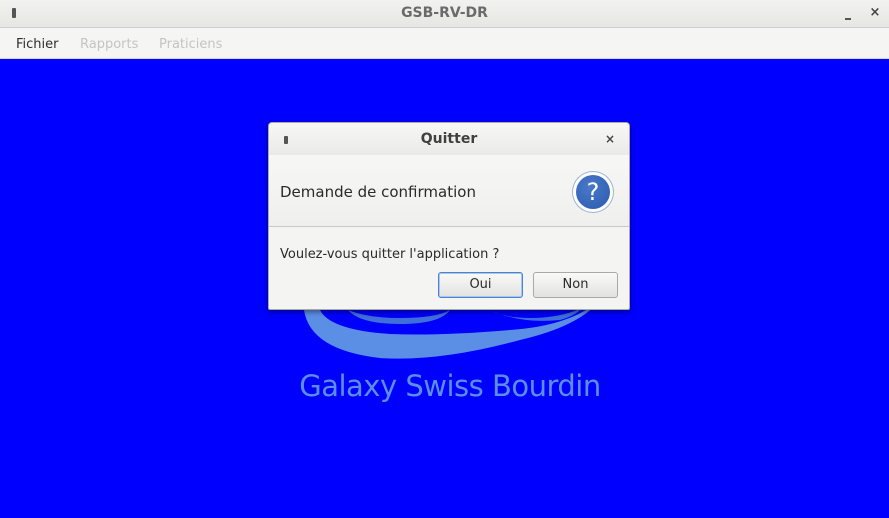 The height and width of the screenshot is (518, 889). What do you see at coordinates (593, 192) in the screenshot?
I see `question-icon: ?` at bounding box center [593, 192].